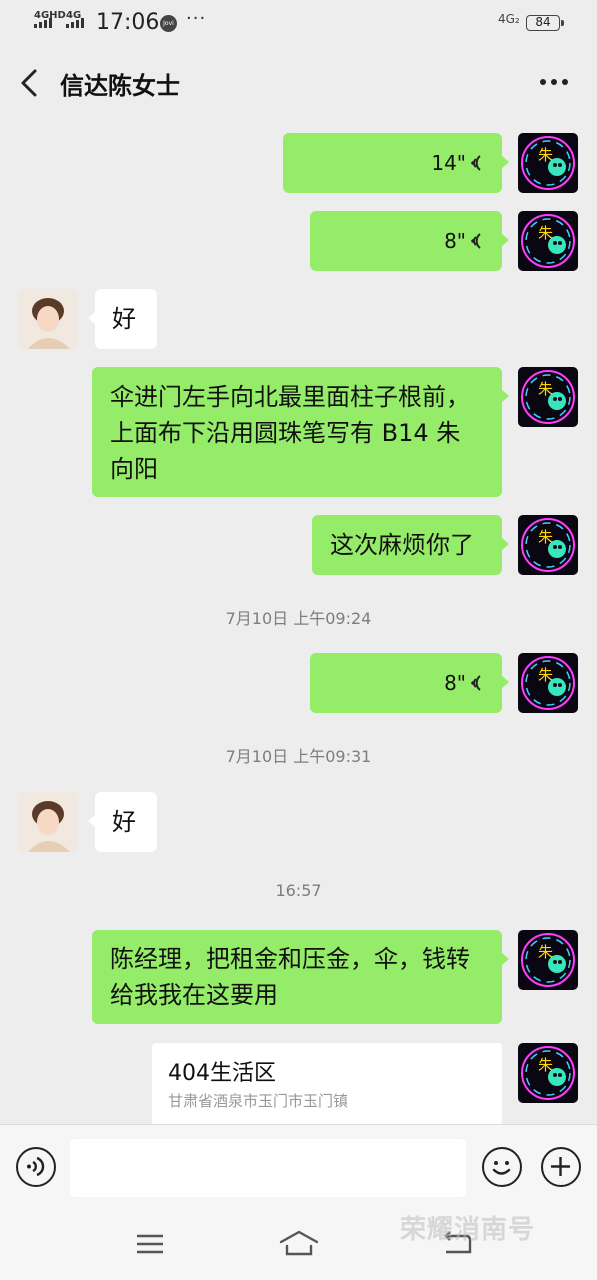 This screenshot has height=1280, width=597. What do you see at coordinates (134, 469) in the screenshot?
I see `message-line: 向阳` at bounding box center [134, 469].